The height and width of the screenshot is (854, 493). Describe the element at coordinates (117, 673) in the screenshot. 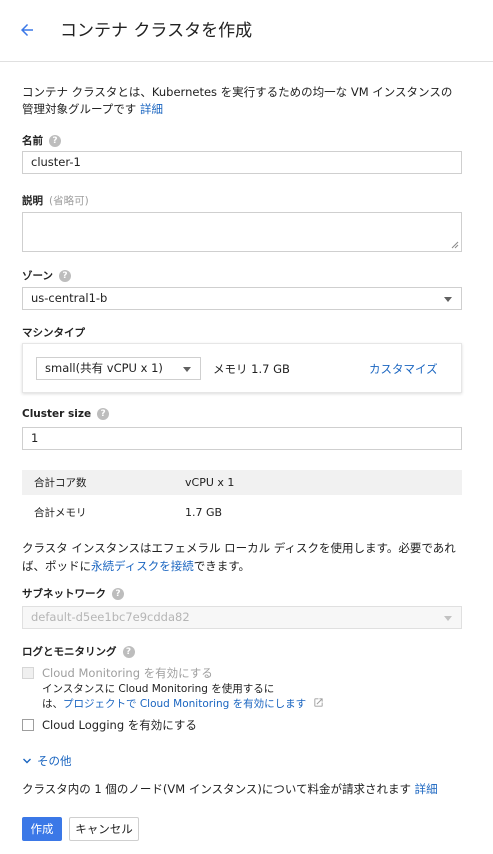

I see `monitoring-checkbox-row: Cloud Monitoring を有効にする` at that location.